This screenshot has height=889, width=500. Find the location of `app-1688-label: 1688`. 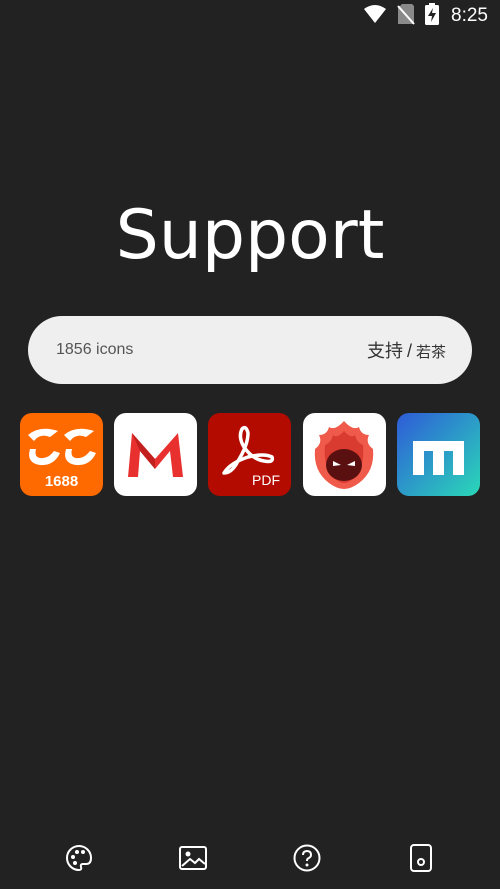

app-1688-label: 1688 is located at coordinates (61, 481).